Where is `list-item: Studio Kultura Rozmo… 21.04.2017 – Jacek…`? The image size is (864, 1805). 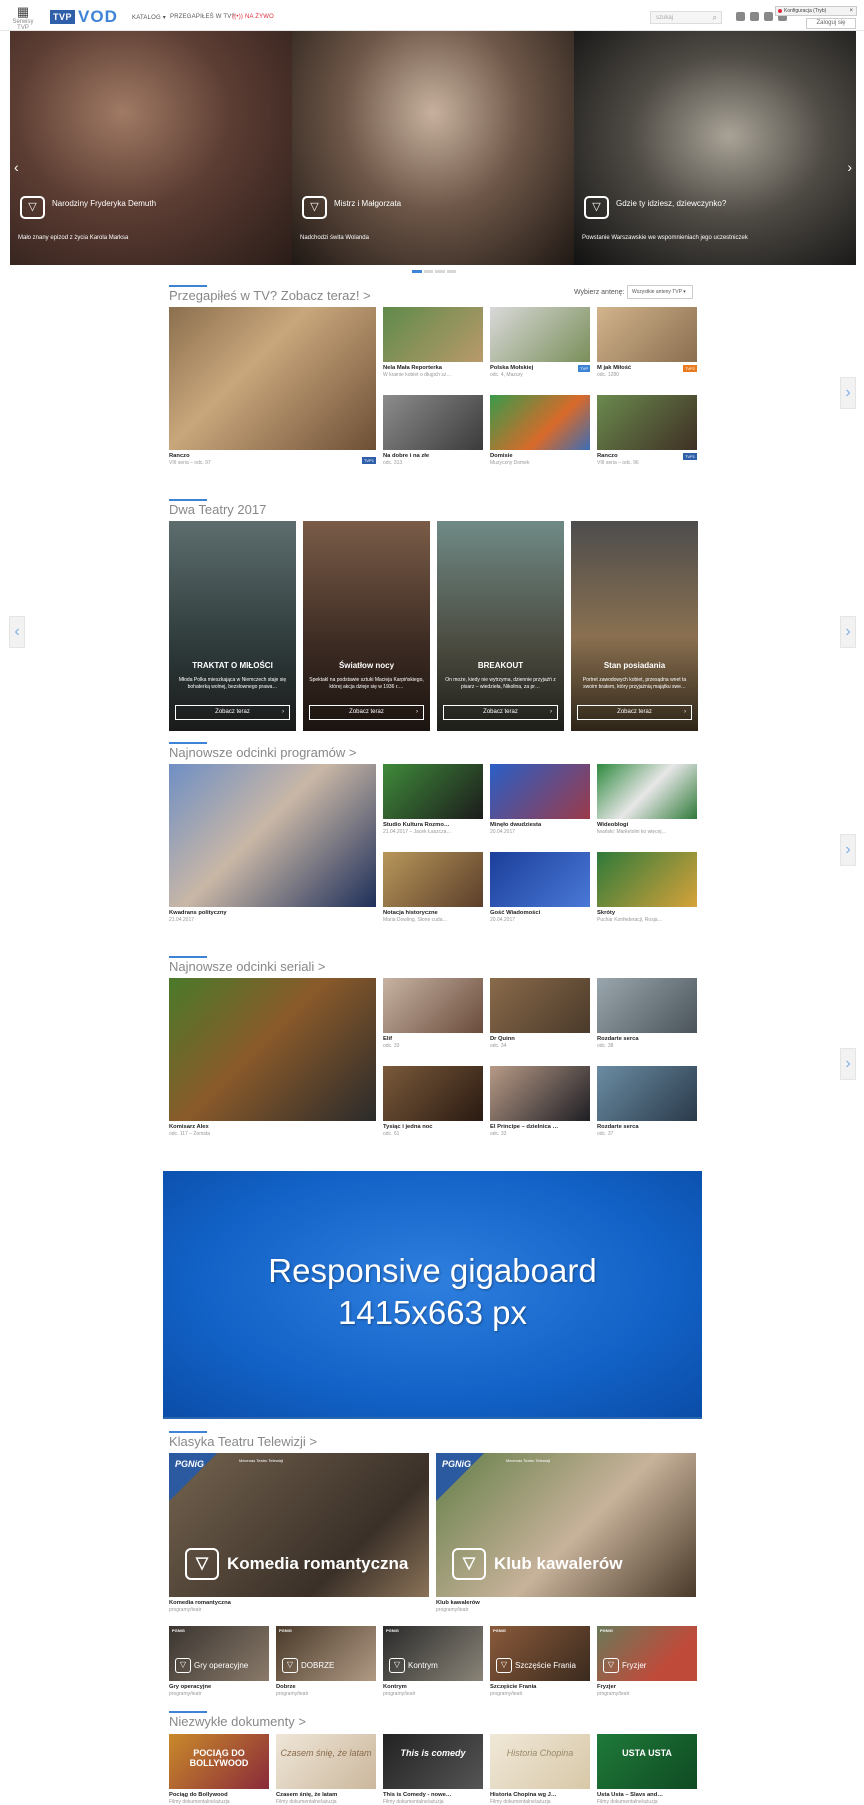
list-item: Studio Kultura Rozmo… 21.04.2017 – Jacek… is located at coordinates (433, 799).